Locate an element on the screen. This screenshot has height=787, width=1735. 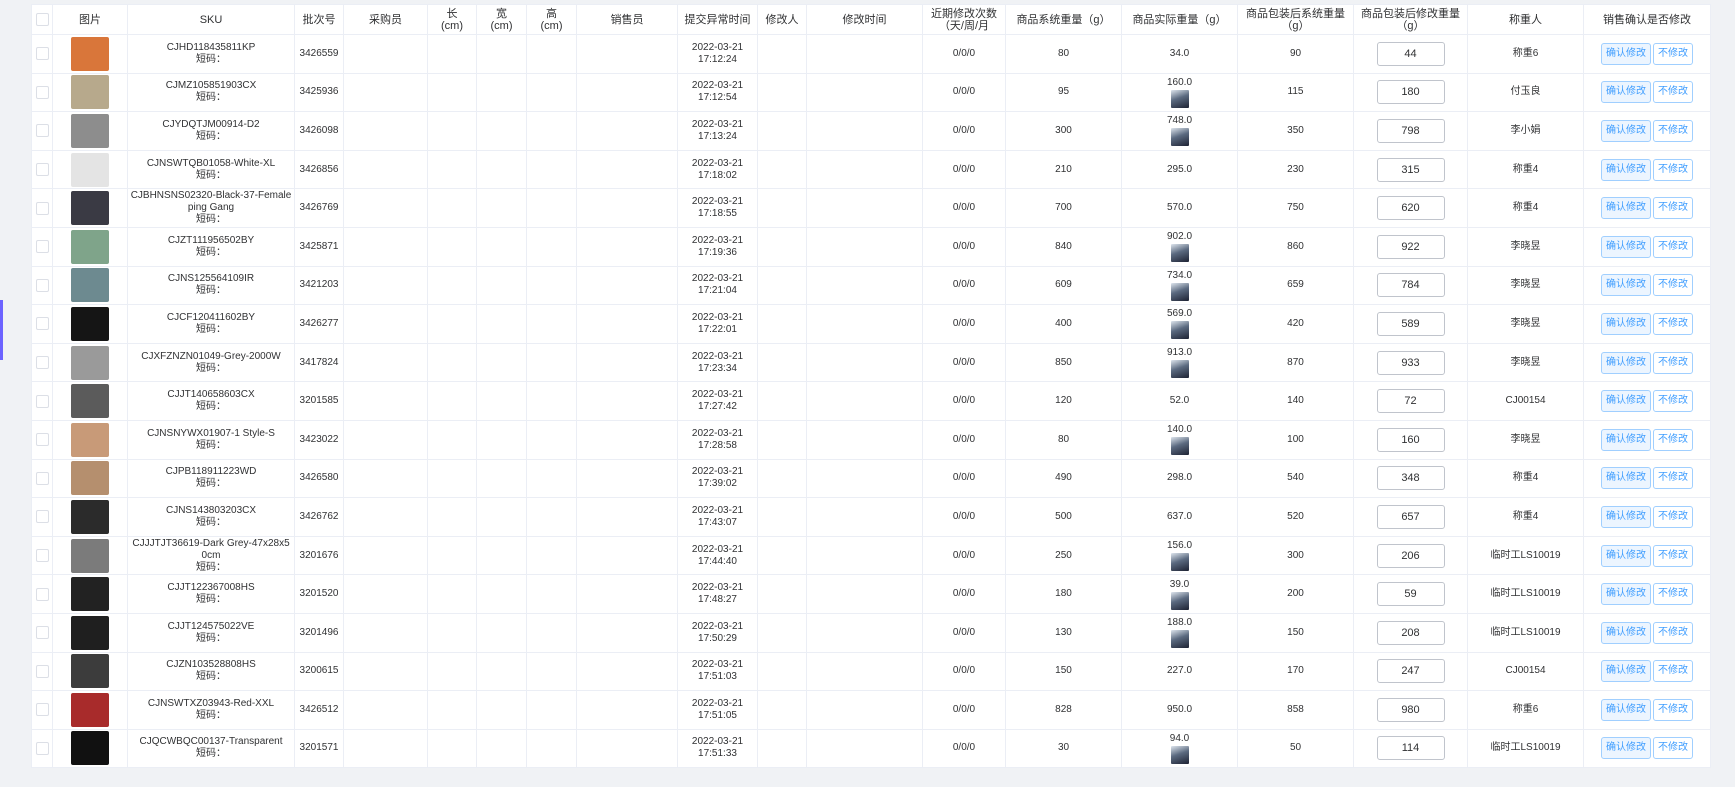
pkg-mod-weight-input: 72 is located at coordinates (1410, 401).